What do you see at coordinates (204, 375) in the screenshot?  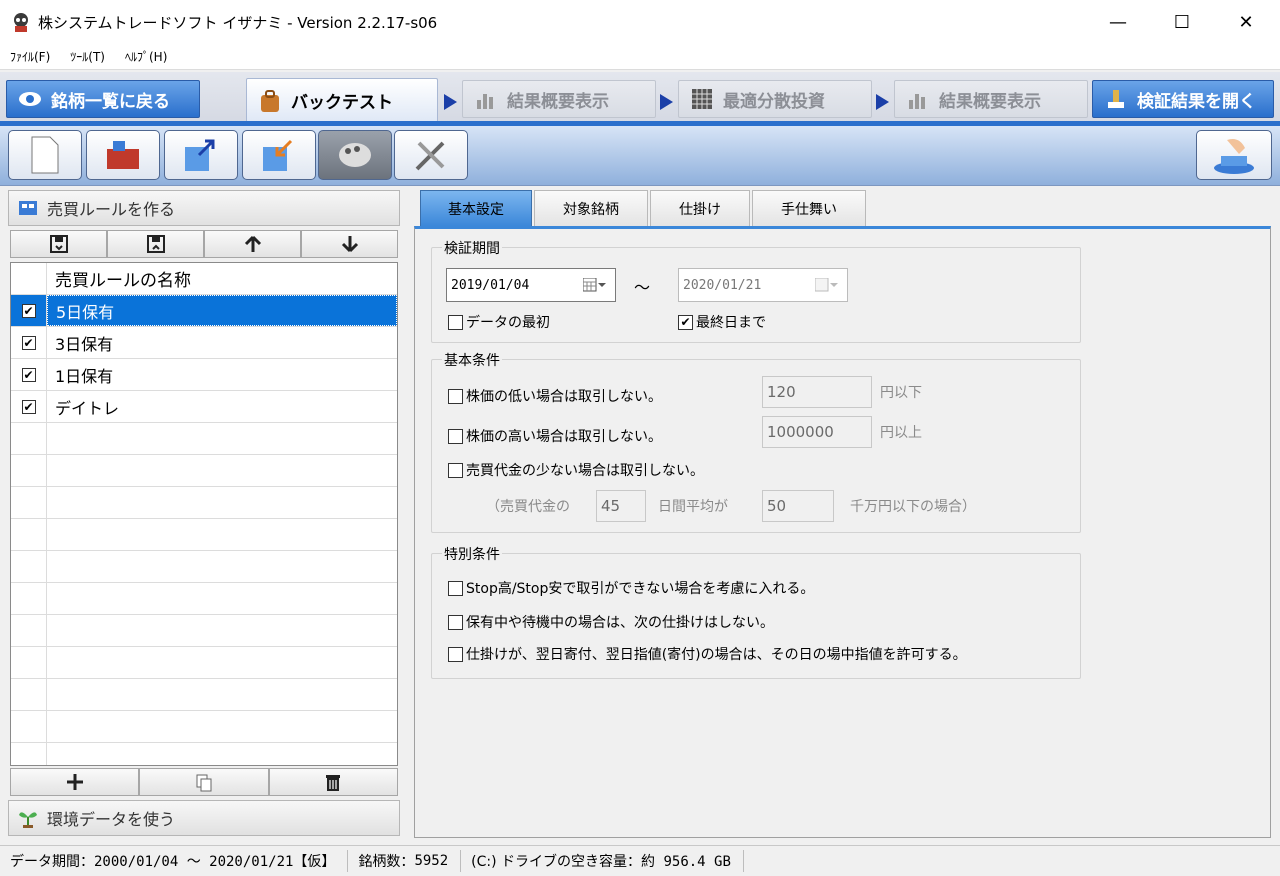 I see `rule-row: ✔ 1日保有` at bounding box center [204, 375].